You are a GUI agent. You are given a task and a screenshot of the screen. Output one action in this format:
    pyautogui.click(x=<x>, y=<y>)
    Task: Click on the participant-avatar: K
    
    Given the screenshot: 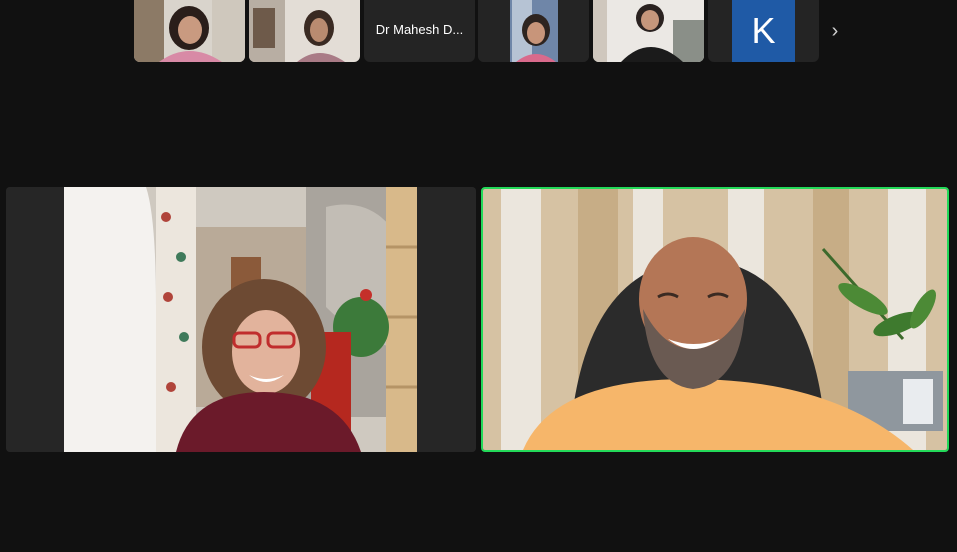 What is the action you would take?
    pyautogui.click(x=763, y=31)
    